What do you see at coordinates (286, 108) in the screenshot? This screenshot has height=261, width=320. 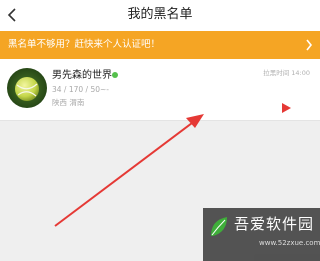 I see `play-icon` at bounding box center [286, 108].